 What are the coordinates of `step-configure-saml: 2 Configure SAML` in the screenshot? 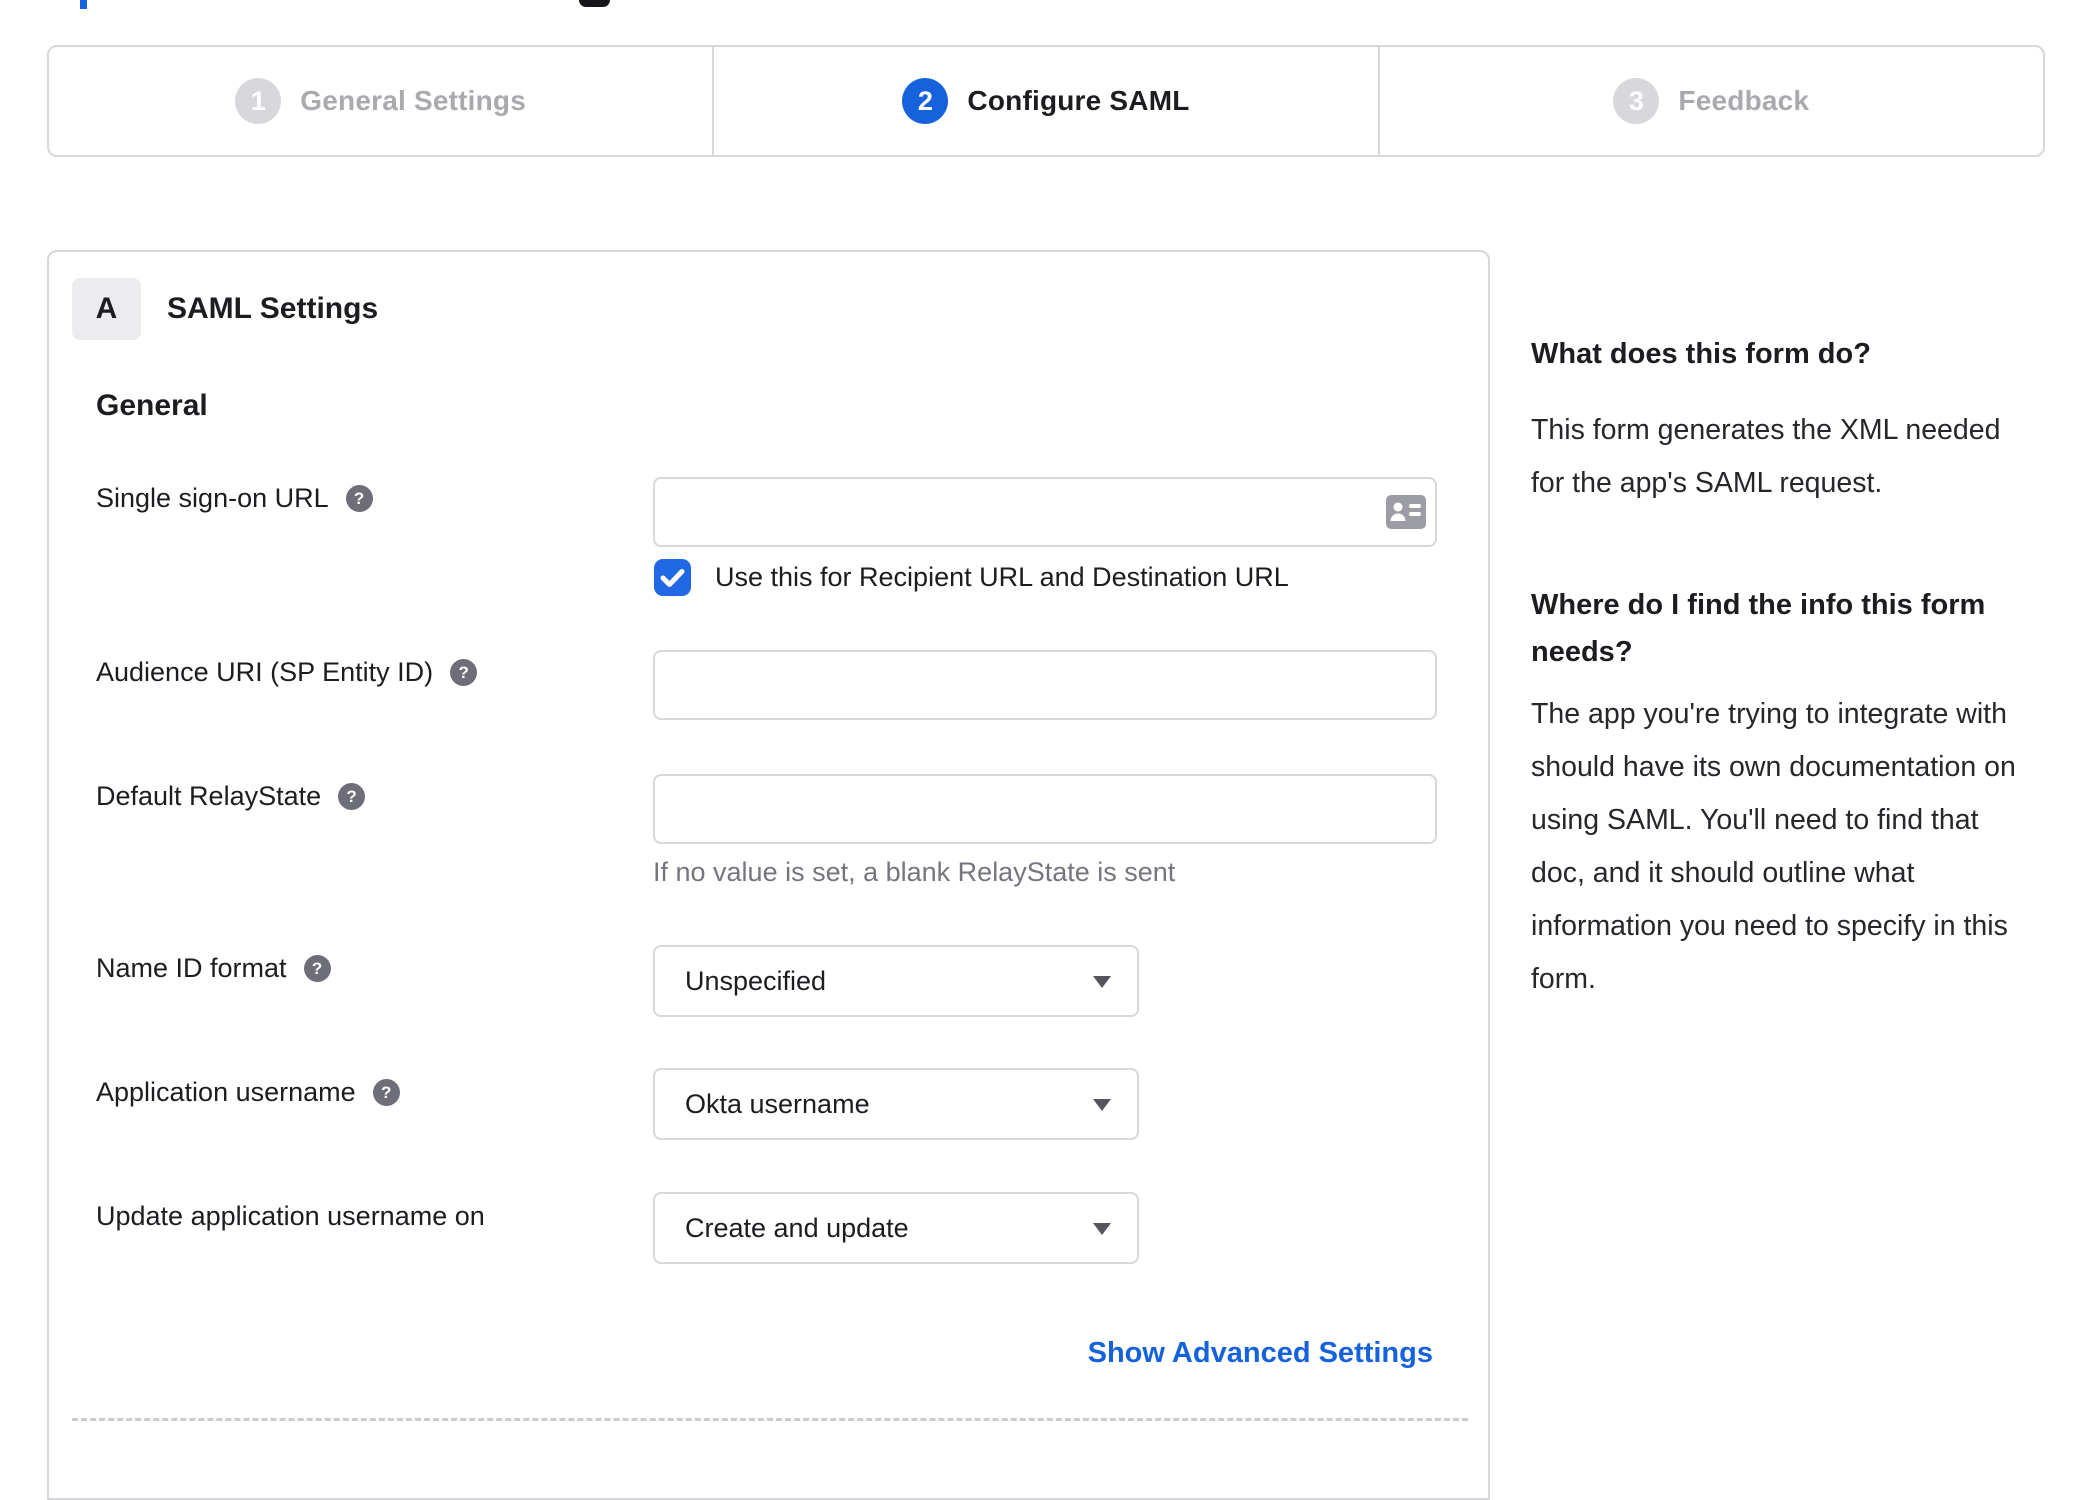 It's located at (1047, 101).